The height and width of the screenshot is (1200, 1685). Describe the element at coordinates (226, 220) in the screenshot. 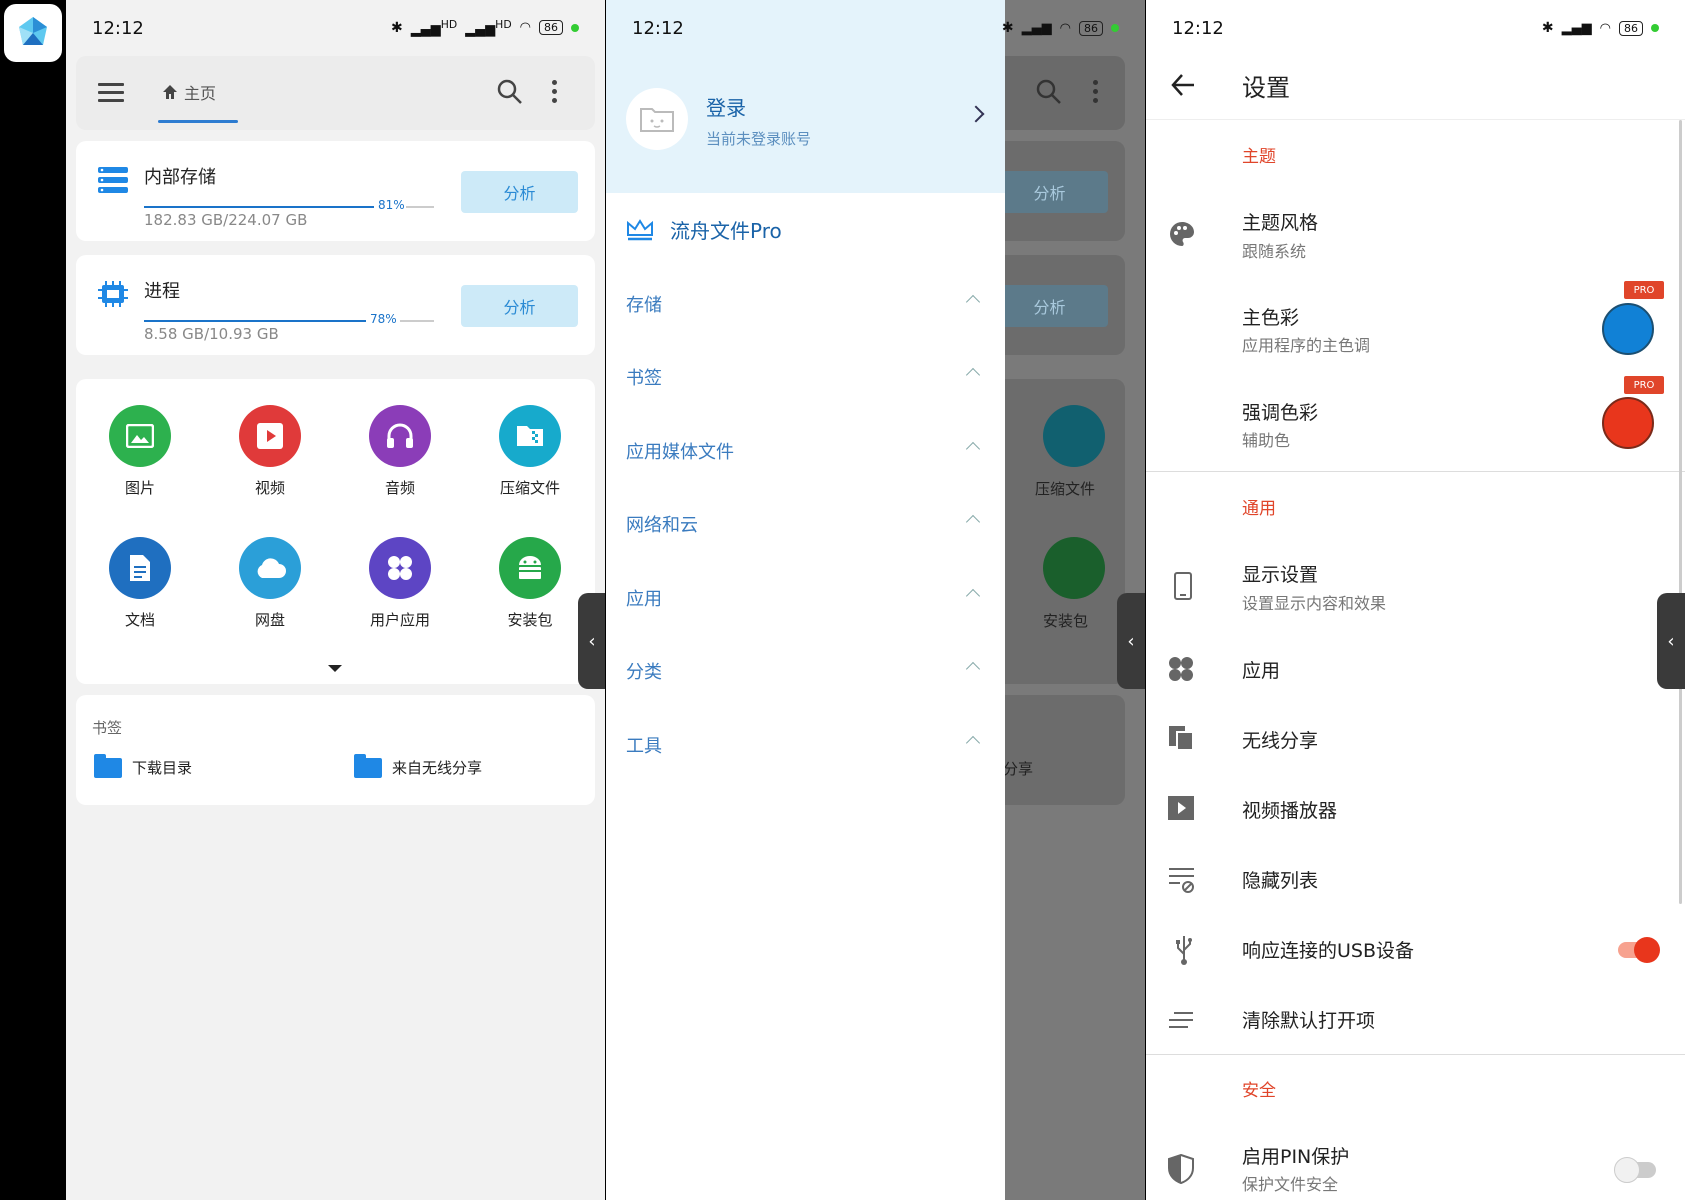

I see `storage-usage: 182.83 GB/224.07 GB` at that location.